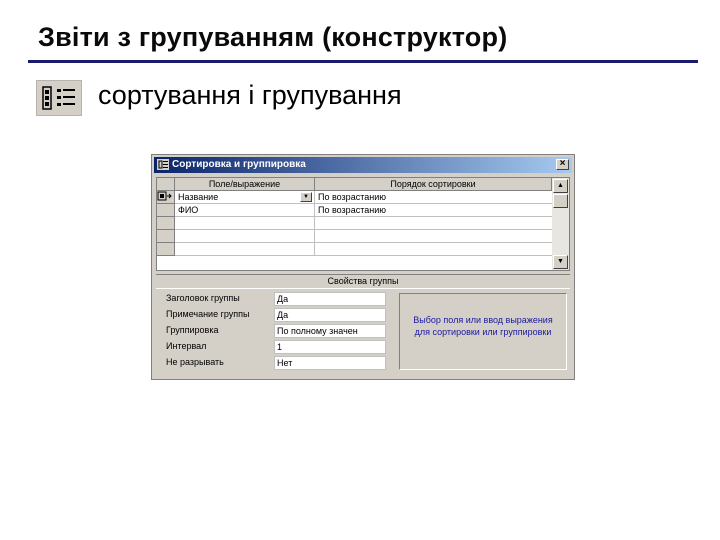 The height and width of the screenshot is (540, 720). Describe the element at coordinates (59, 98) in the screenshot. I see `sorting-grouping-icon` at that location.